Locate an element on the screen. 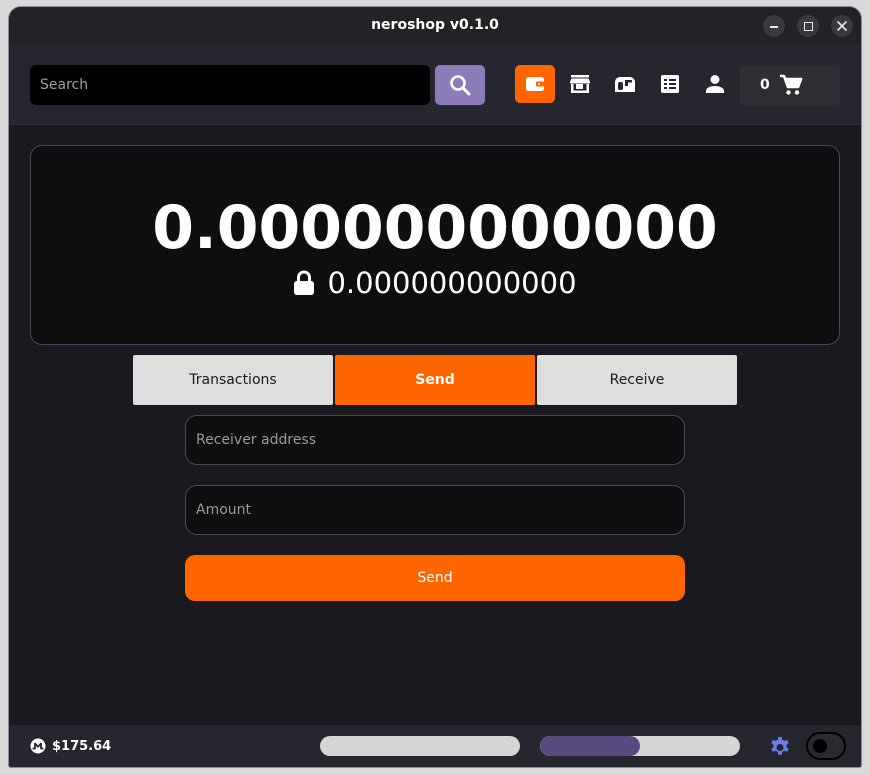 The width and height of the screenshot is (870, 775). search-input is located at coordinates (230, 85).